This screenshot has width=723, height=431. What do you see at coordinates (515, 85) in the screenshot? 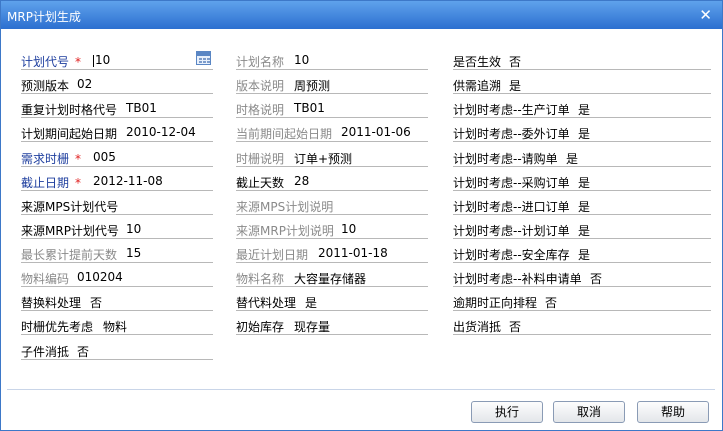
I see `demand-trace-value: 是` at bounding box center [515, 85].